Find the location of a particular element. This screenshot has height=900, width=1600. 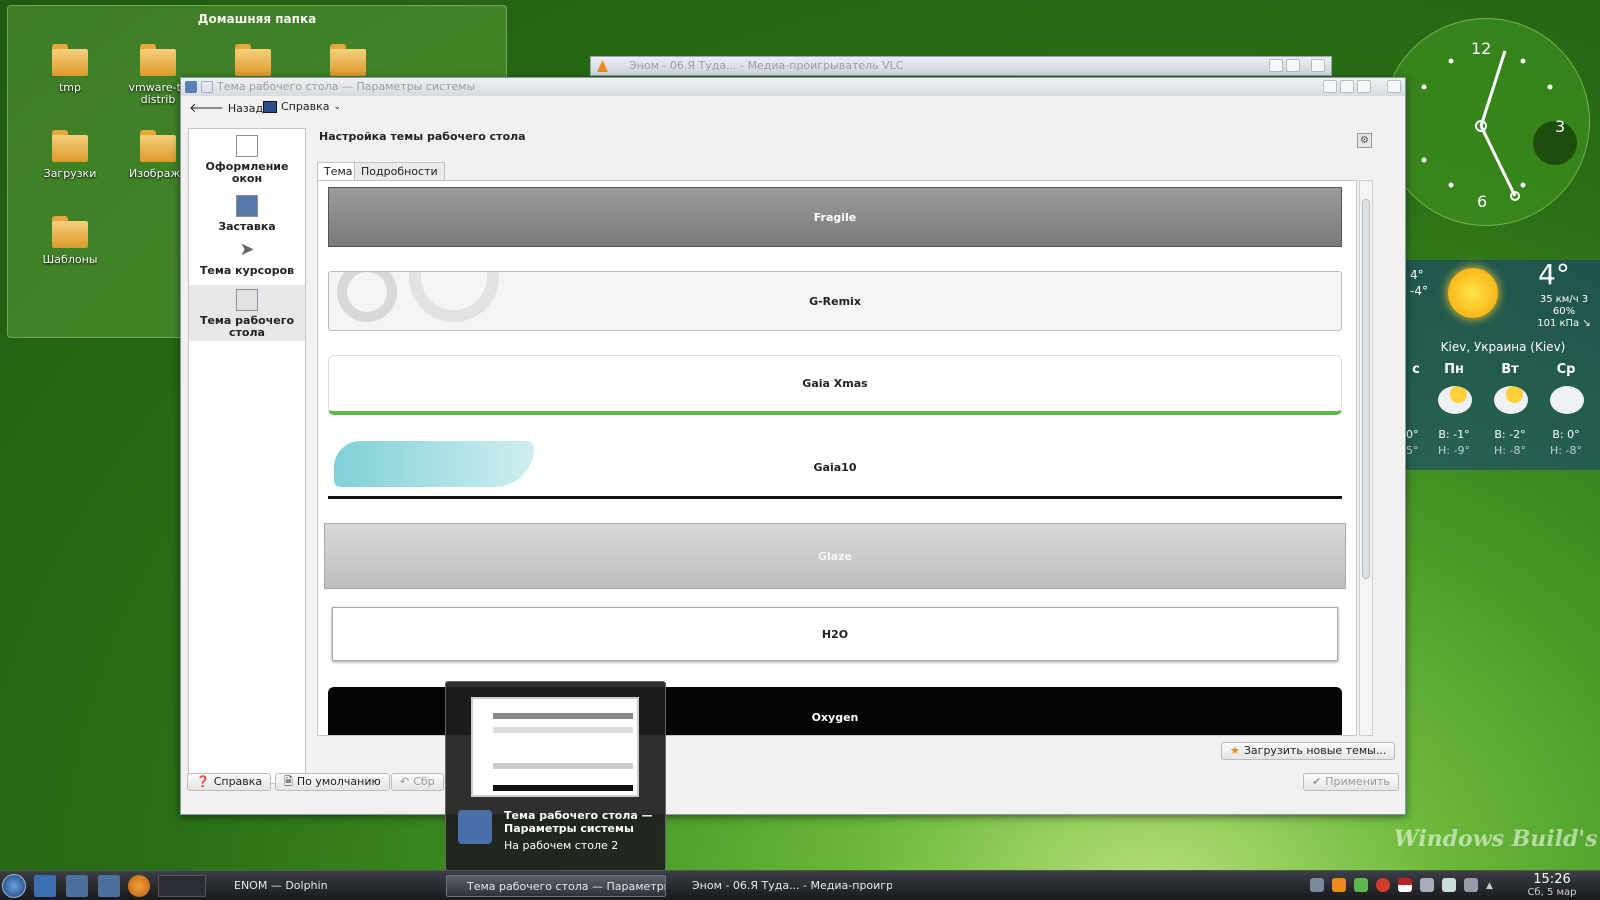

window-menu-icon is located at coordinates (207, 87).